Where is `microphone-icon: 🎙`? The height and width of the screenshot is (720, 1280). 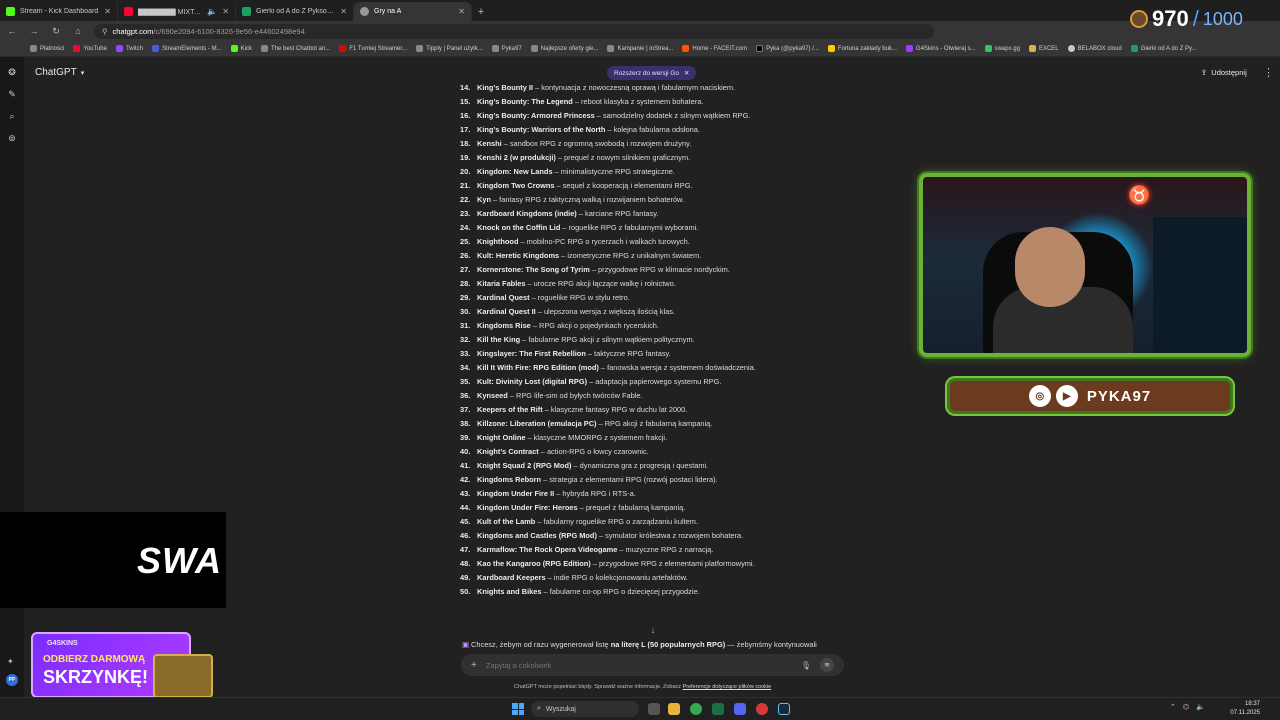
microphone-icon: 🎙 is located at coordinates (806, 665).